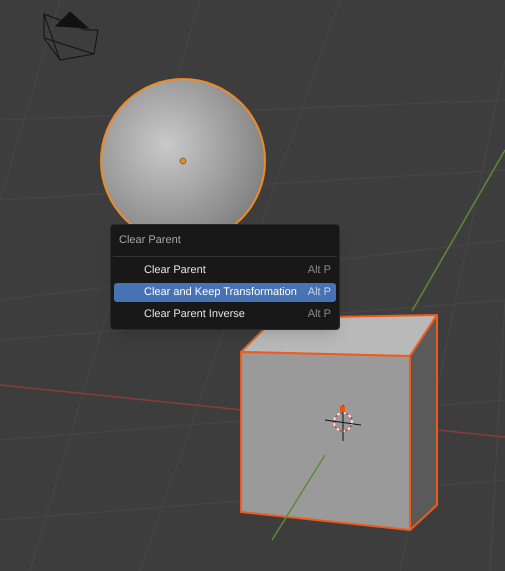 The image size is (505, 571). I want to click on menu-item: Clear Parent Inverse Alt P, so click(225, 314).